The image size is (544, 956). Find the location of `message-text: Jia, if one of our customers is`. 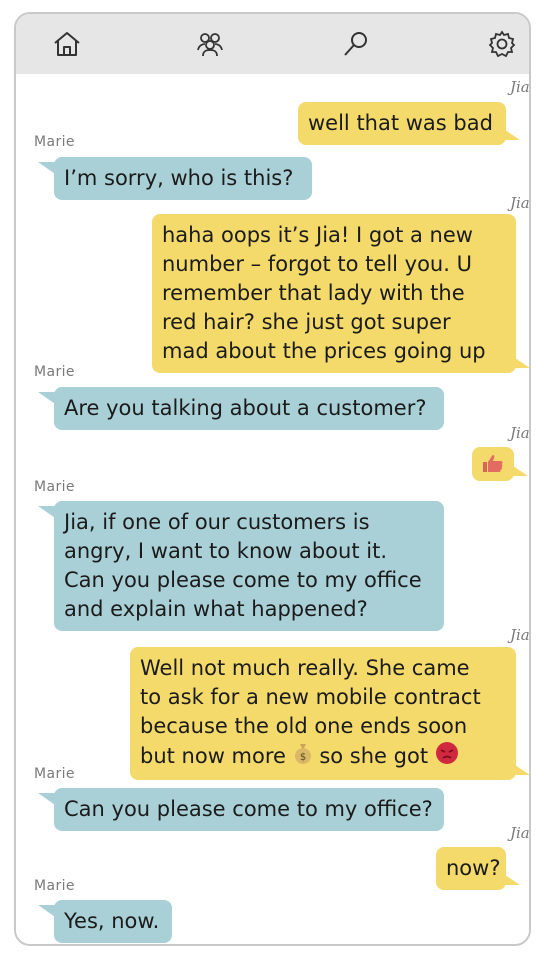

message-text: Jia, if one of our customers is is located at coordinates (217, 522).